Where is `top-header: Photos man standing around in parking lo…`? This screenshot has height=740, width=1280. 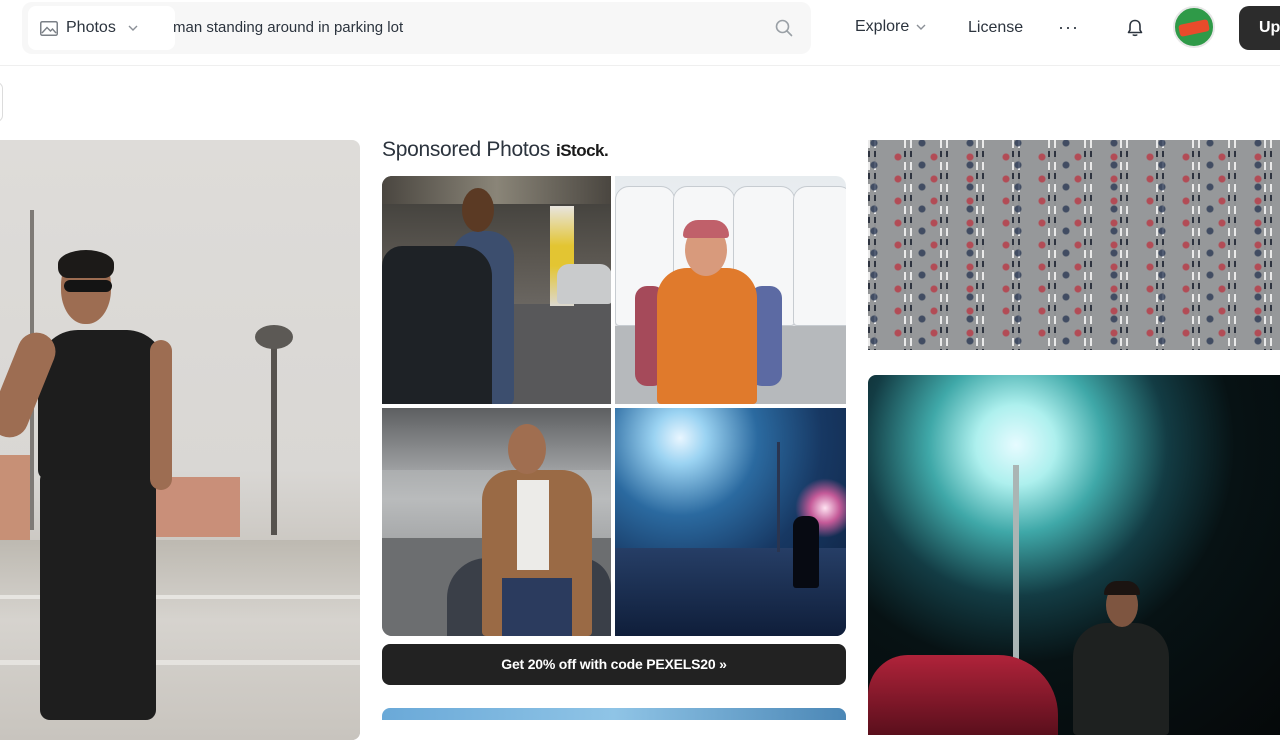
top-header: Photos man standing around in parking lo… is located at coordinates (640, 33).